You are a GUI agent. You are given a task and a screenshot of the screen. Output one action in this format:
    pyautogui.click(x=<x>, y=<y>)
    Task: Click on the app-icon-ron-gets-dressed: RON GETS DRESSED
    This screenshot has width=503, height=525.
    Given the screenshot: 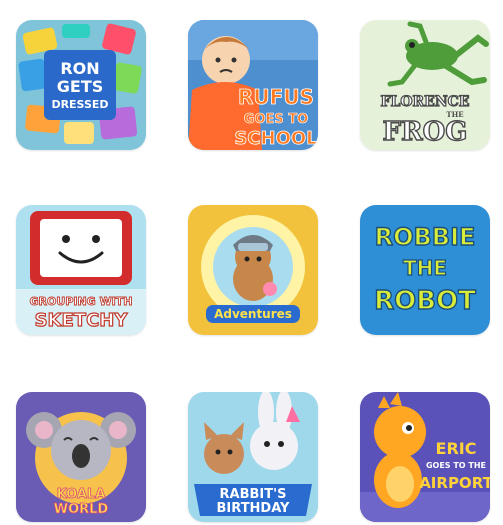 What is the action you would take?
    pyautogui.click(x=81, y=85)
    